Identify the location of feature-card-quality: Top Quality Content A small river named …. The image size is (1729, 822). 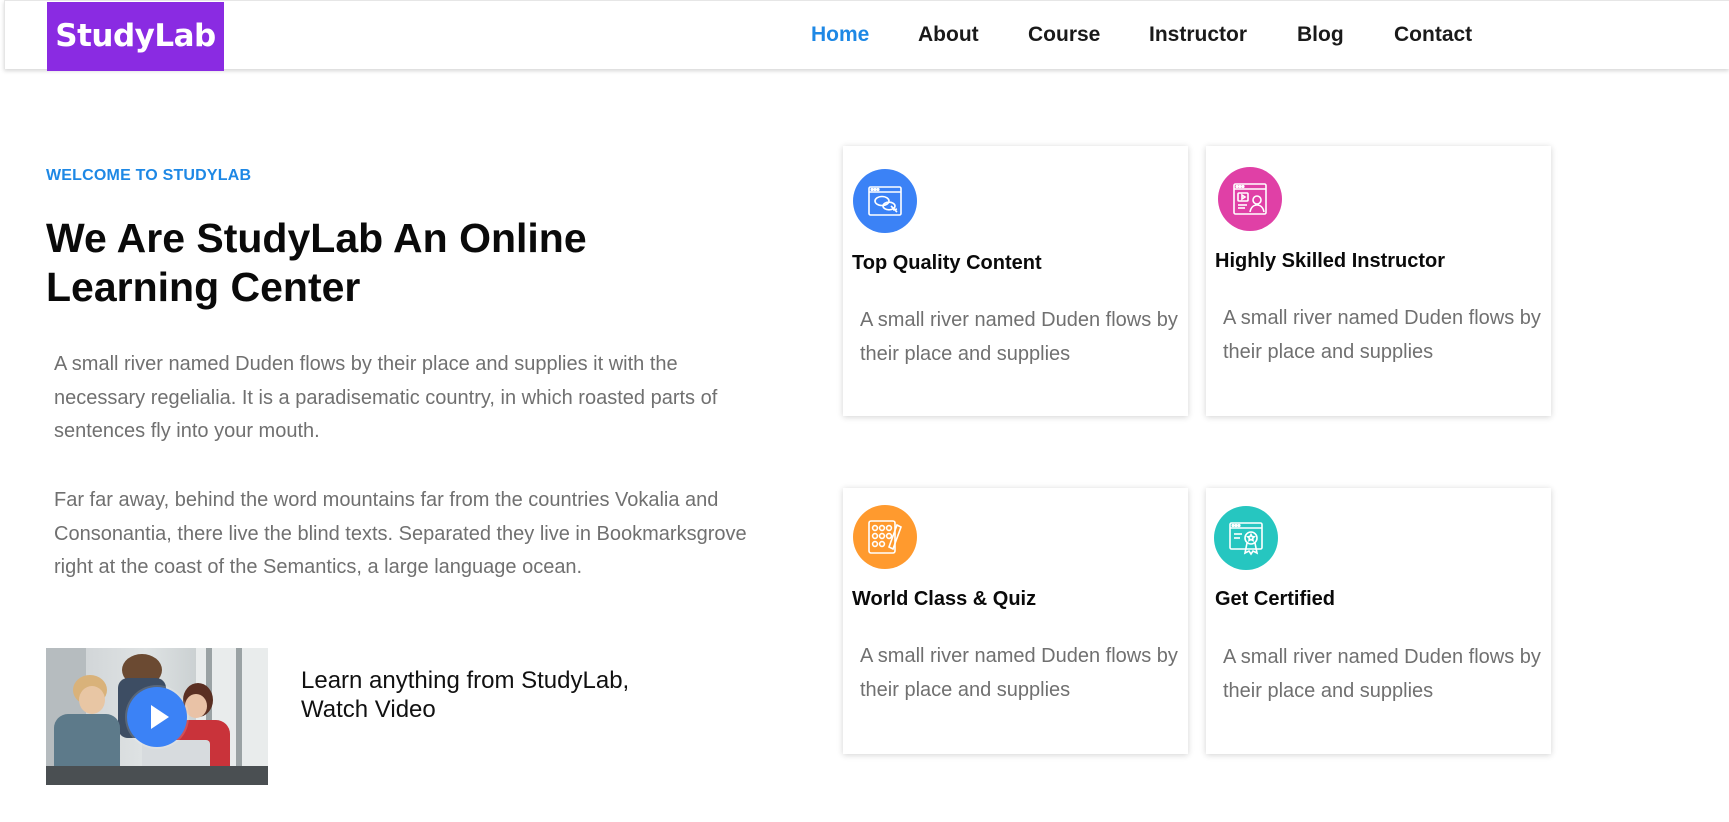
(1015, 281).